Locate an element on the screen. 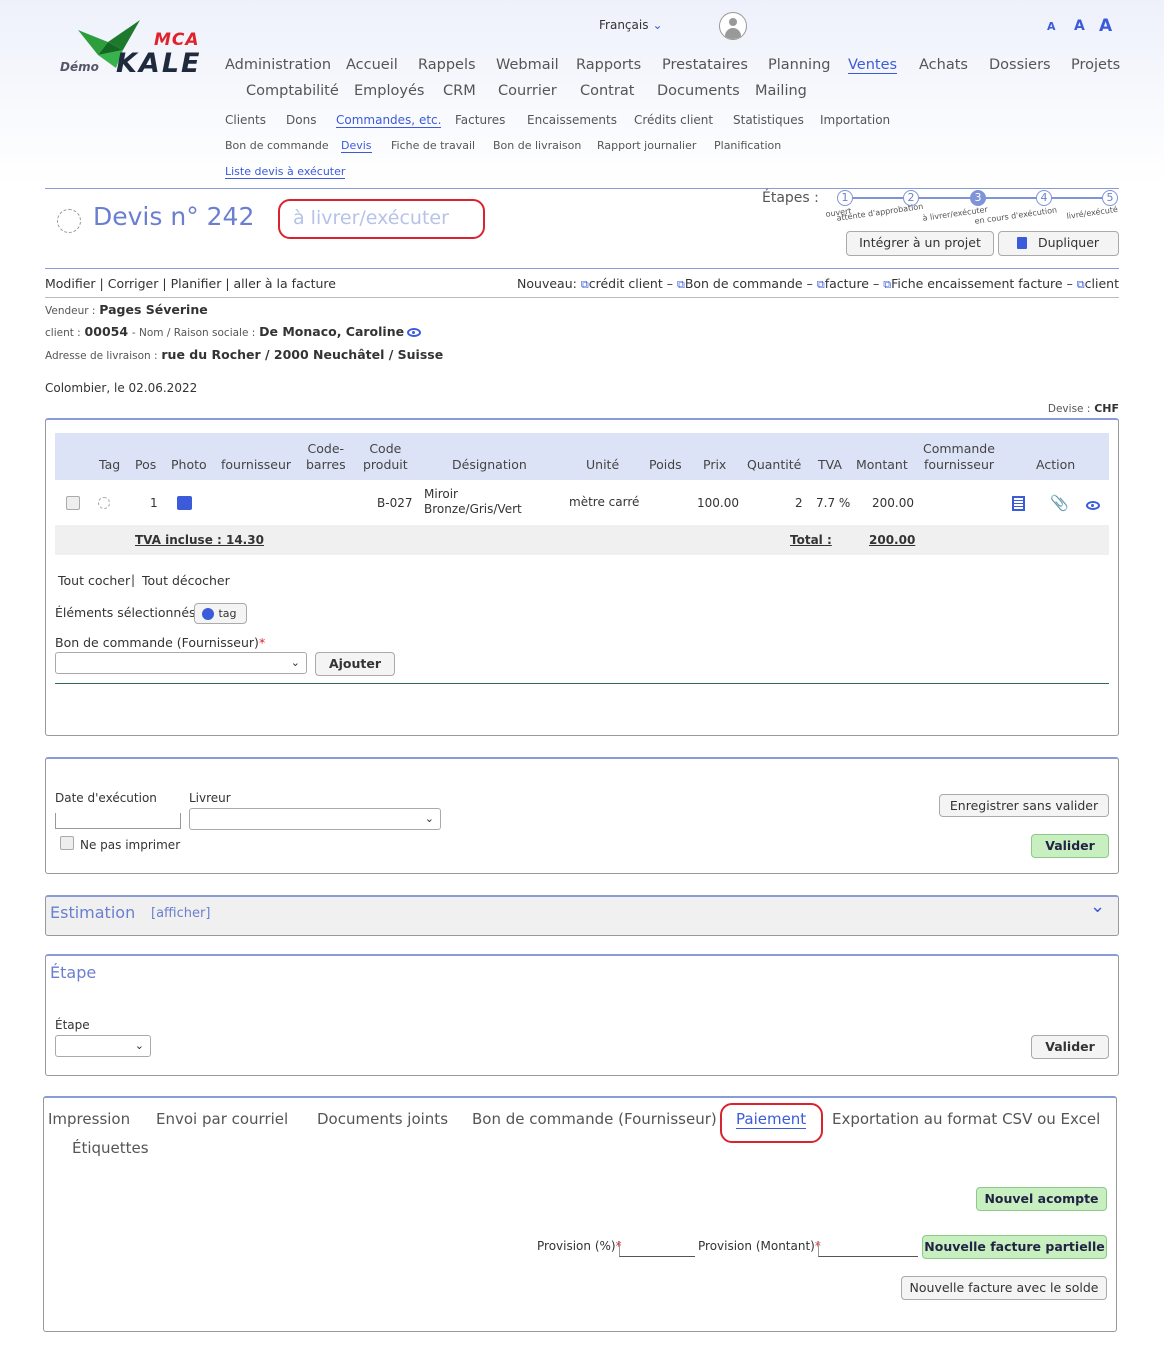  logo: MCA Démo KALE is located at coordinates (134, 50).